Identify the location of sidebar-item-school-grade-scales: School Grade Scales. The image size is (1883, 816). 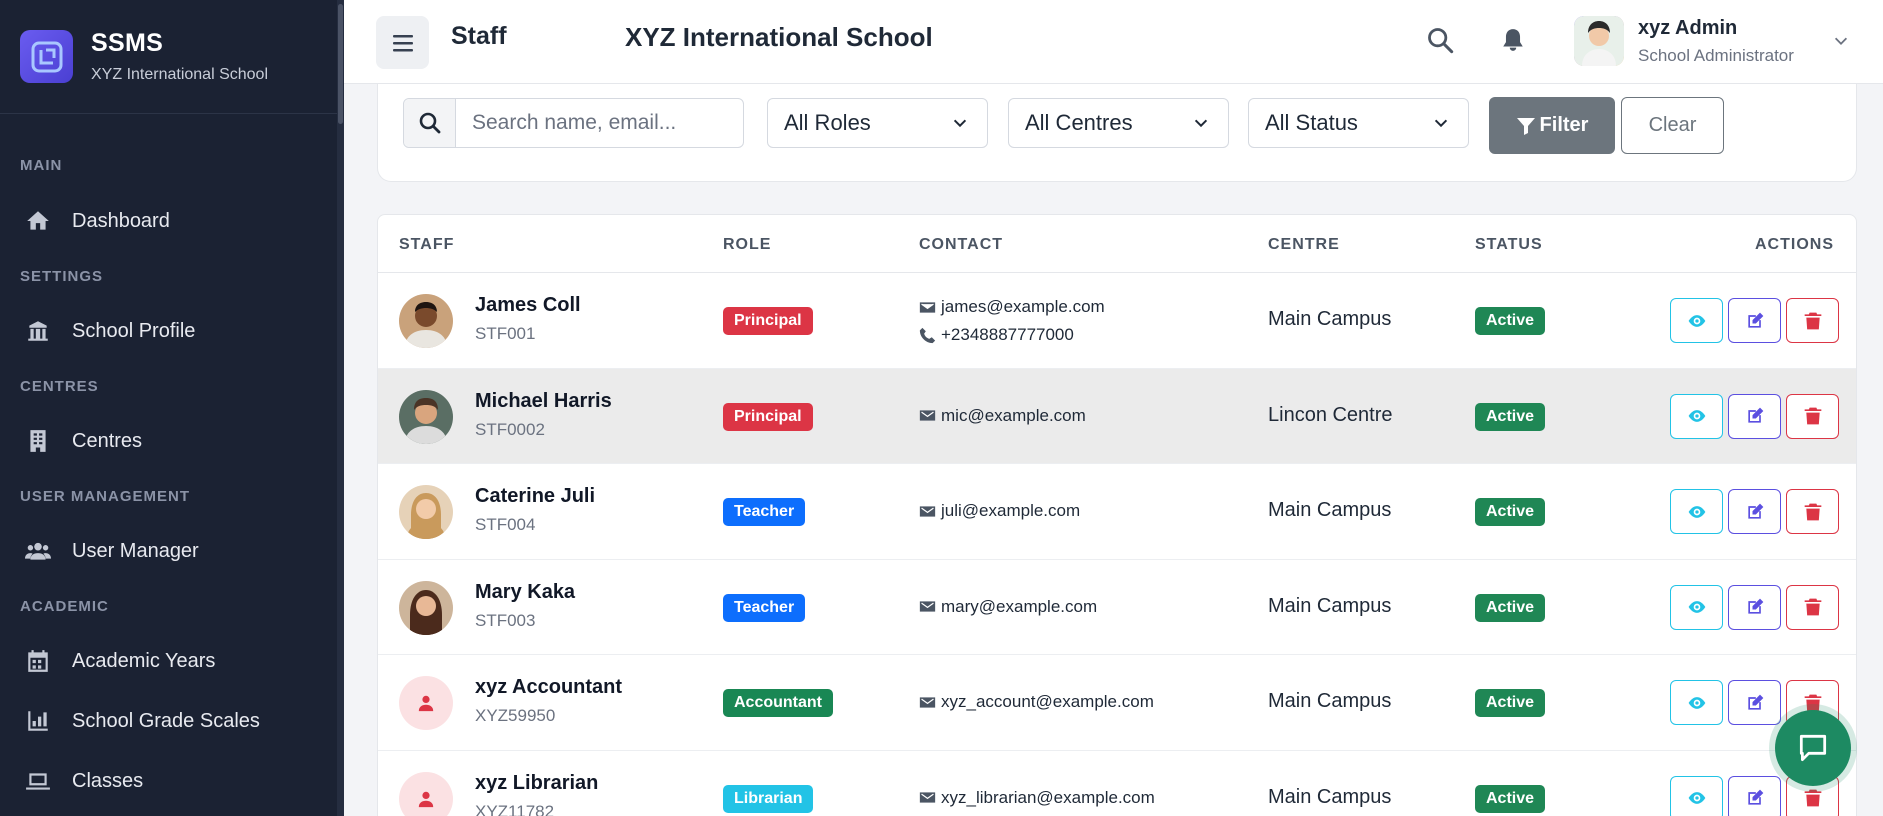
(130, 721).